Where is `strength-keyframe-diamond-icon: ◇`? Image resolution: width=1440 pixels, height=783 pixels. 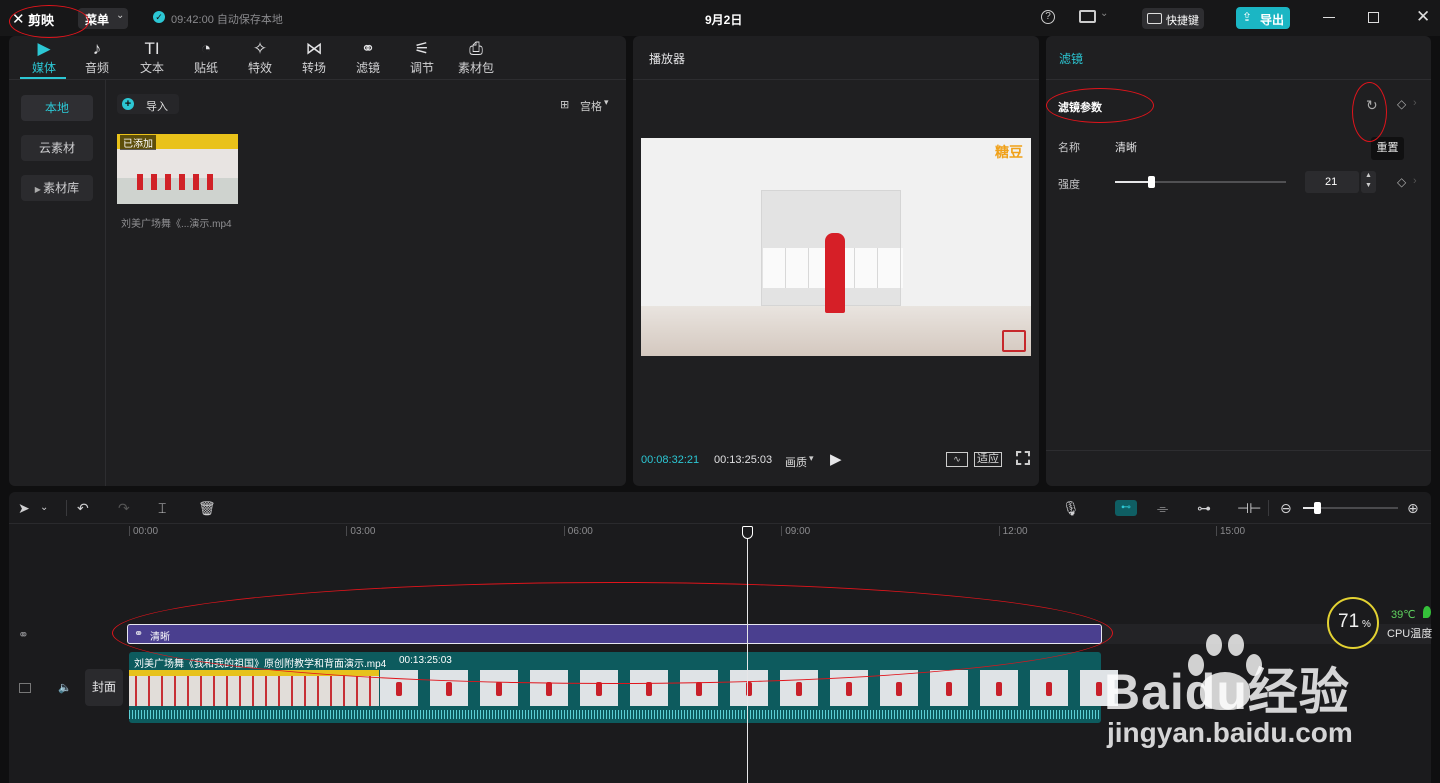 strength-keyframe-diamond-icon: ◇ is located at coordinates (1401, 182).